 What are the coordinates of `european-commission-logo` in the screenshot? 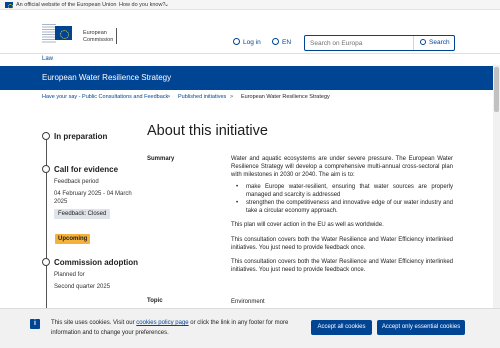 It's located at (57, 34).